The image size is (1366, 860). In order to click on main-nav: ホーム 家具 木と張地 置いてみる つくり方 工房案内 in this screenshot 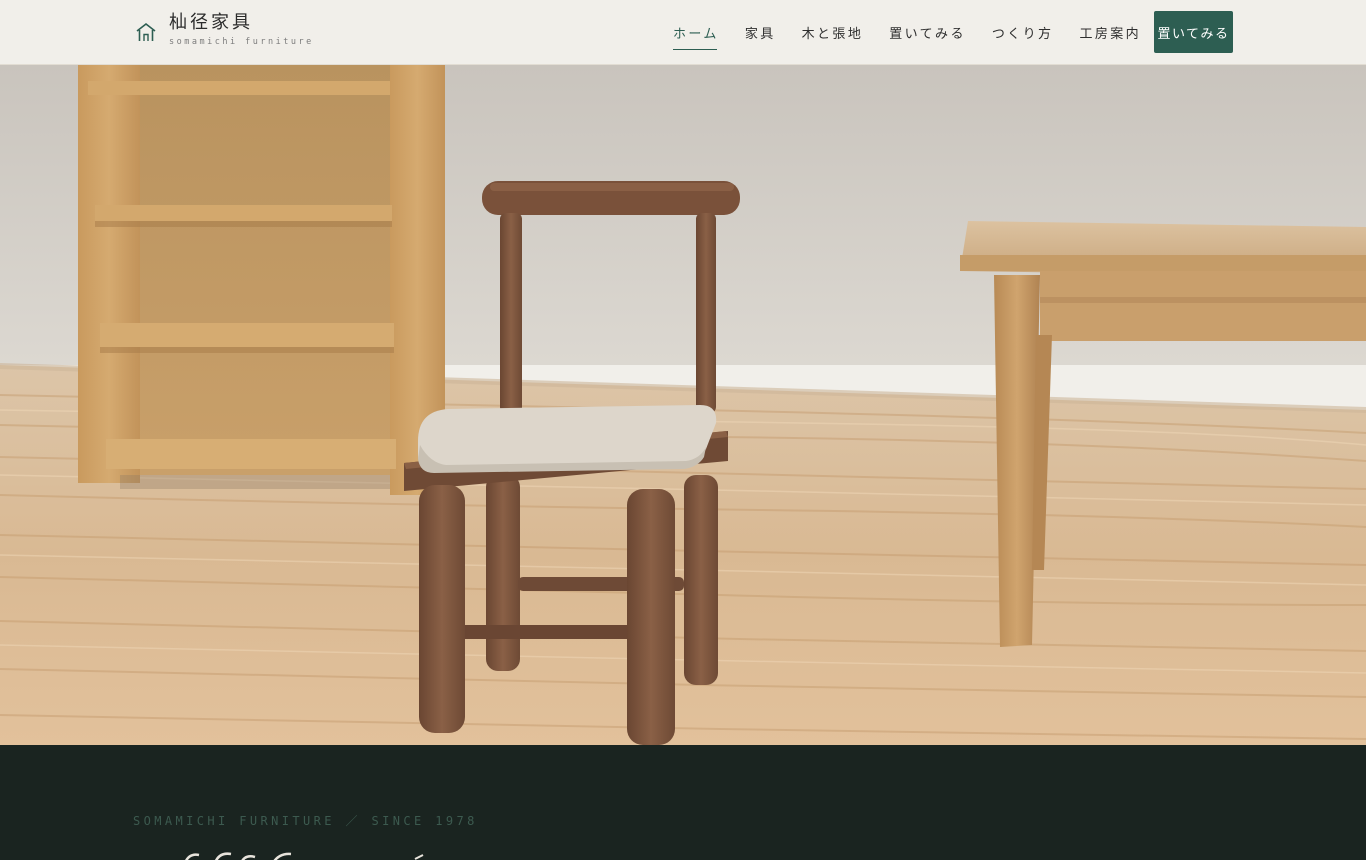, I will do `click(920, 32)`.